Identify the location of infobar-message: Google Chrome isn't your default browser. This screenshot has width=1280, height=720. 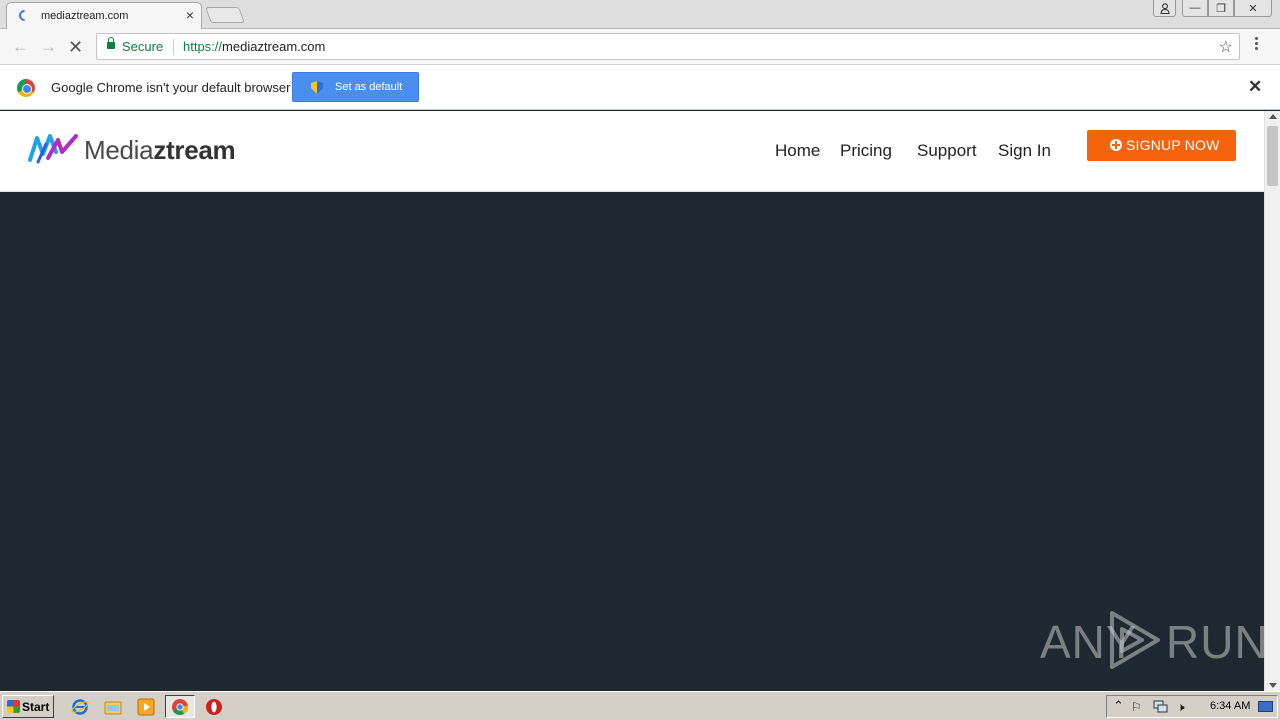
(171, 87).